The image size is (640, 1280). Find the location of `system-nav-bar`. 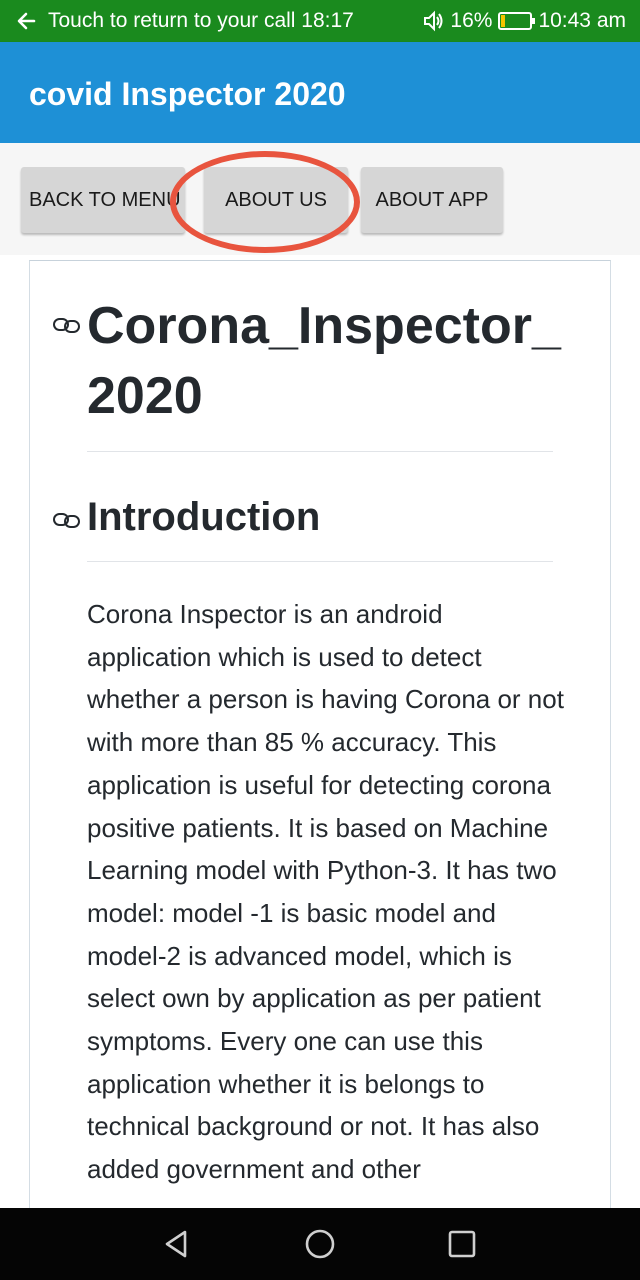

system-nav-bar is located at coordinates (320, 1244).